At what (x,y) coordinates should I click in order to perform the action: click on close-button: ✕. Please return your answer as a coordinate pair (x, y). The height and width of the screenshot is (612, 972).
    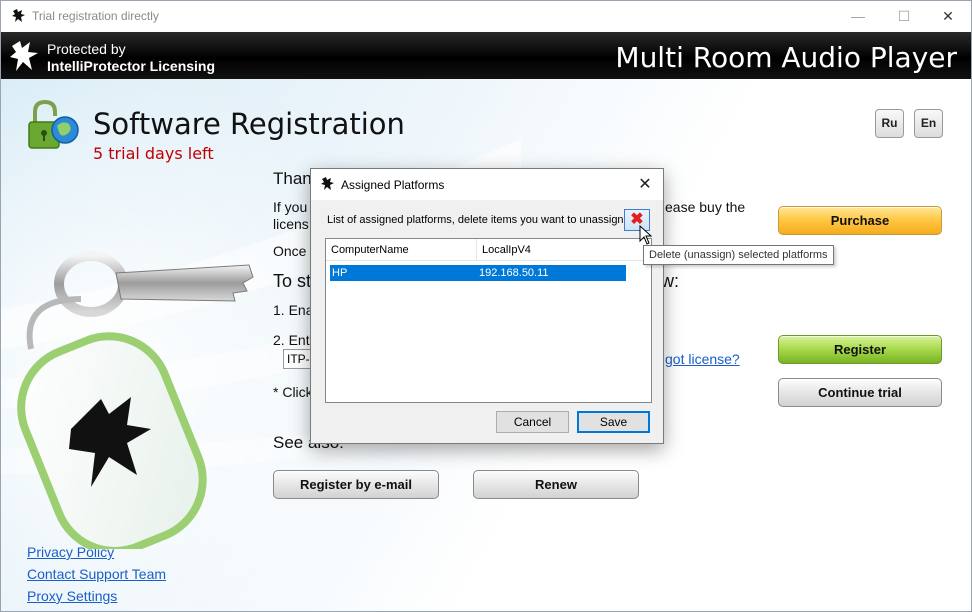
    Looking at the image, I should click on (948, 16).